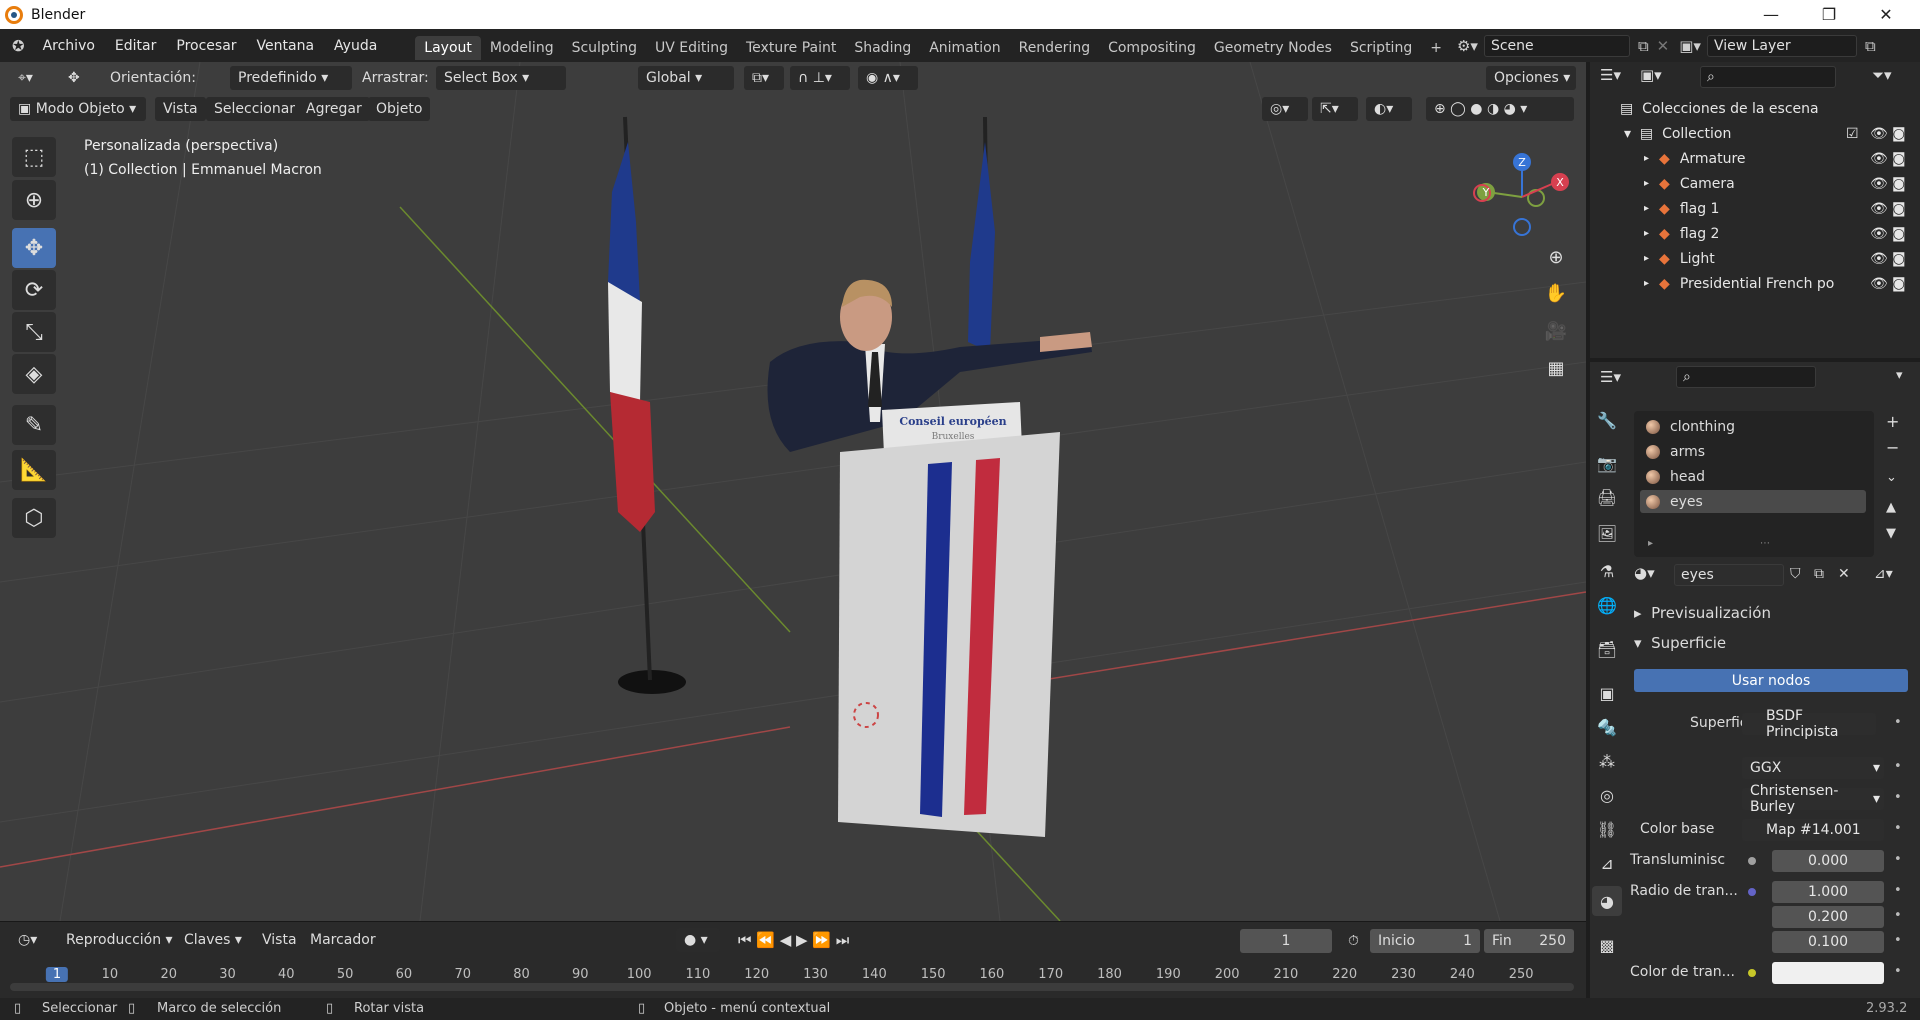  I want to click on drag-dropdown: Select Box ▾, so click(501, 78).